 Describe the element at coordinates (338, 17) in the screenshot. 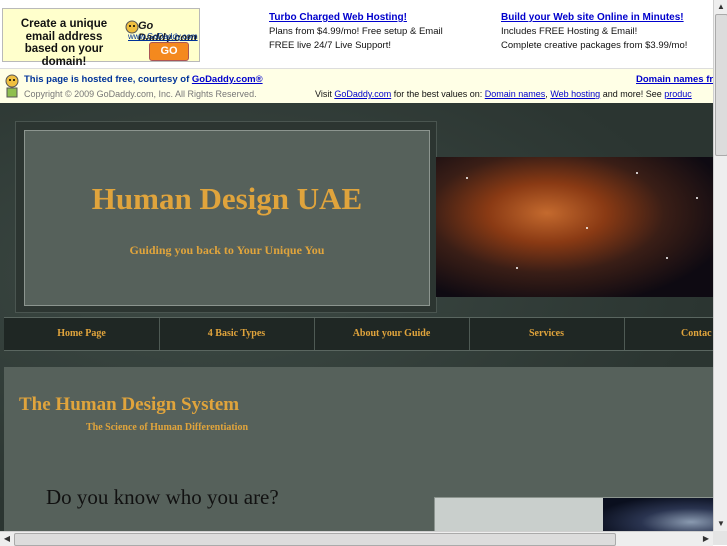

I see `hosting-ad-link: Turbo Charged Web Hosting!` at that location.